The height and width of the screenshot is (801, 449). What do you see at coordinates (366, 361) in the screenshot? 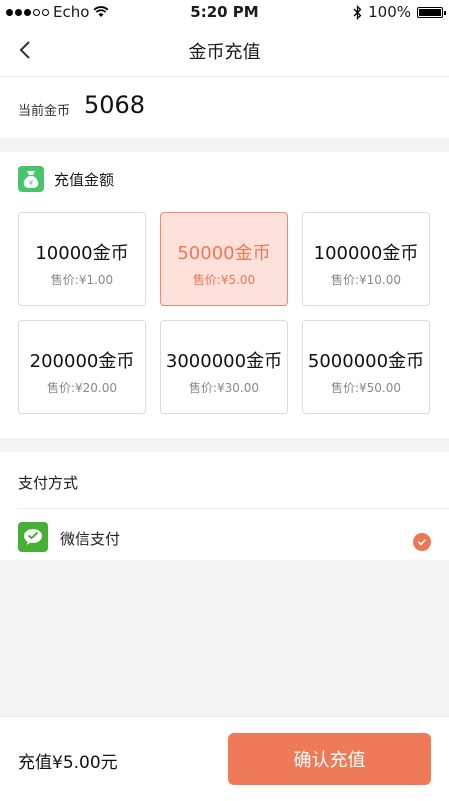
I see `option-coins: 5000000金币` at bounding box center [366, 361].